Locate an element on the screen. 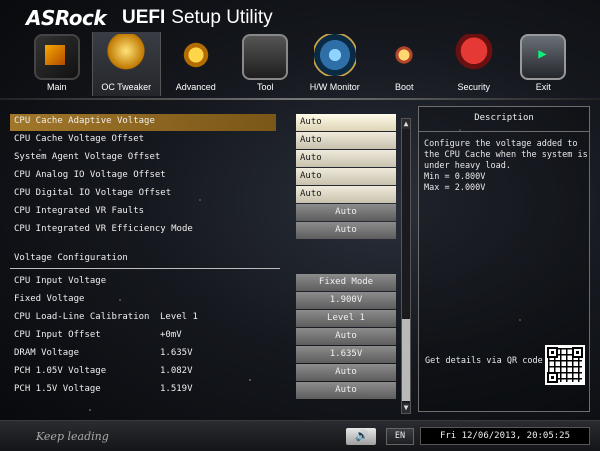 The height and width of the screenshot is (451, 600). tab-tool-label: Tool is located at coordinates (265, 87).